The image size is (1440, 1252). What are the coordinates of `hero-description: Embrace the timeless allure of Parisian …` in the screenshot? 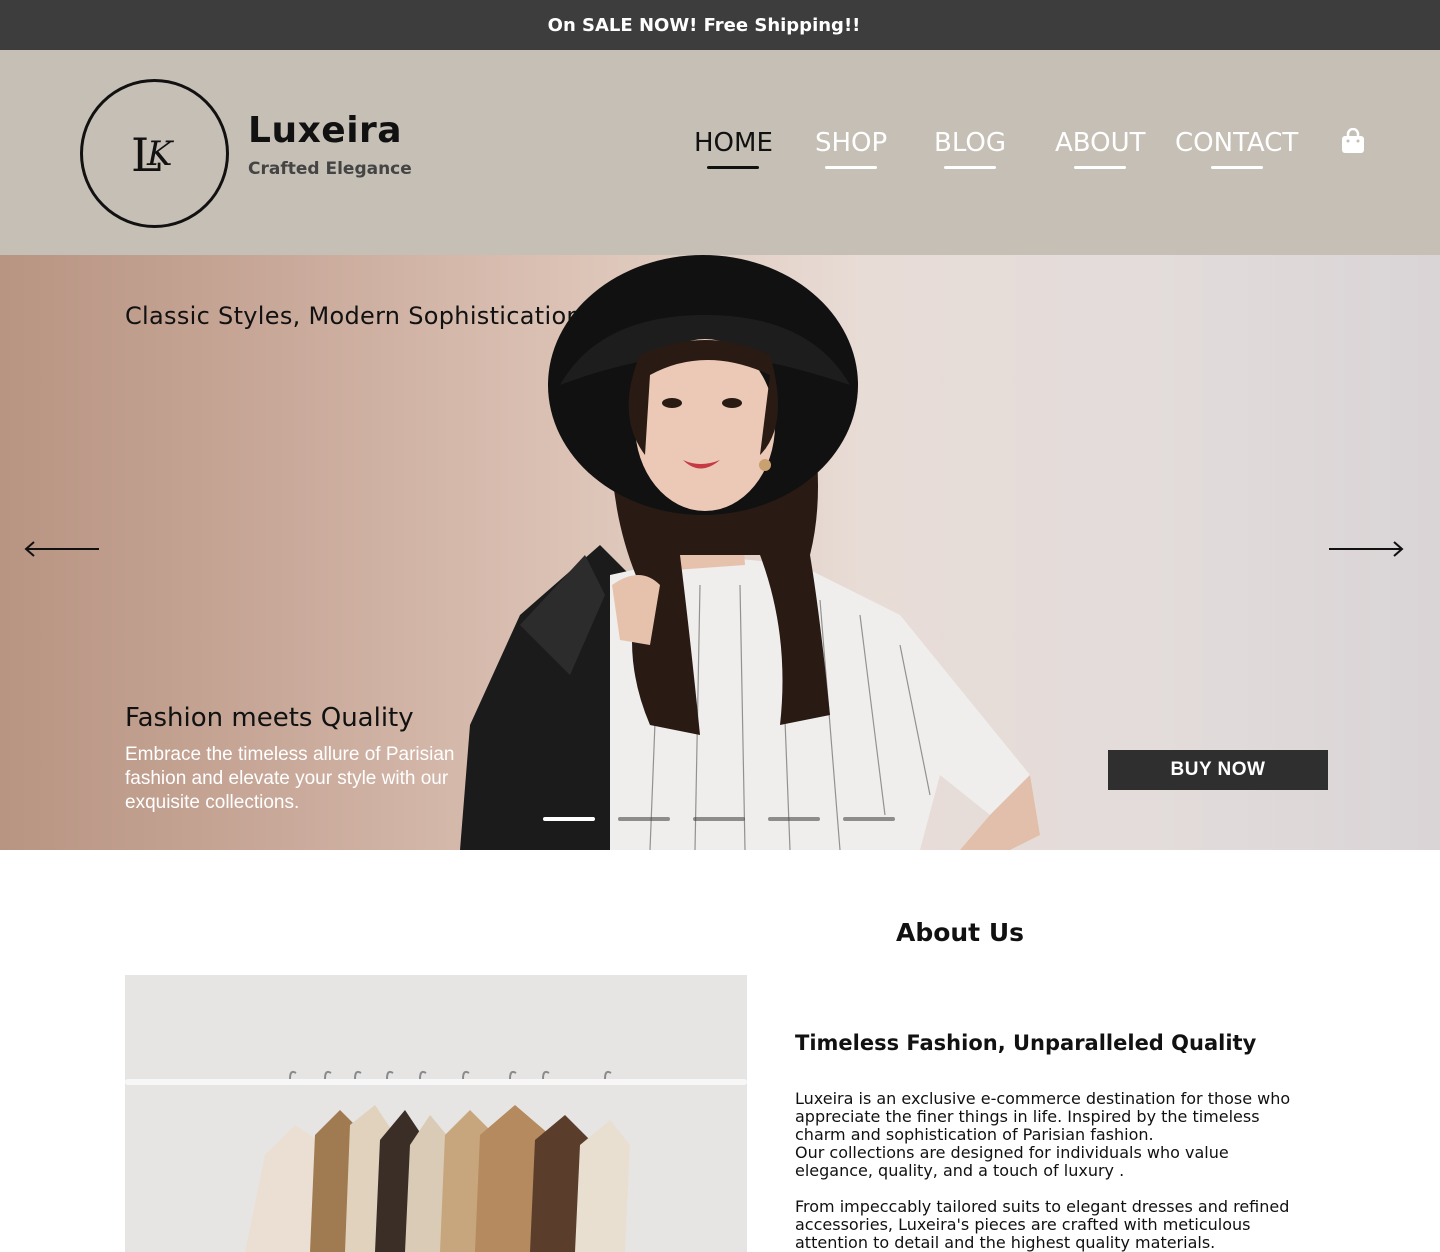 It's located at (290, 778).